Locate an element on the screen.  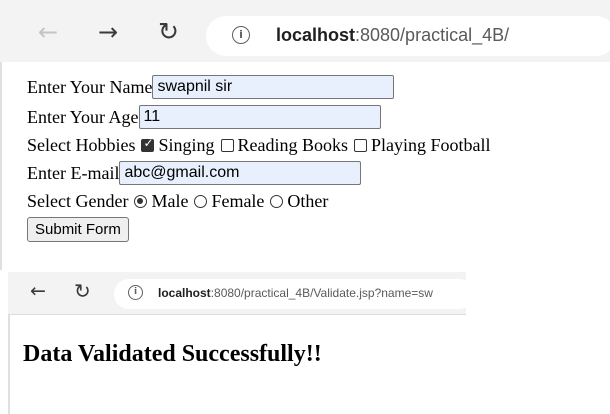
gender-other-label: Other is located at coordinates (308, 201).